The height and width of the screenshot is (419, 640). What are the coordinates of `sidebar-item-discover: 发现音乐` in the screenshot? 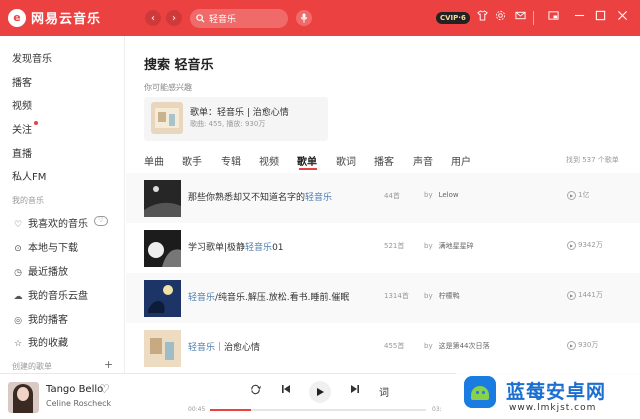 It's located at (32, 57).